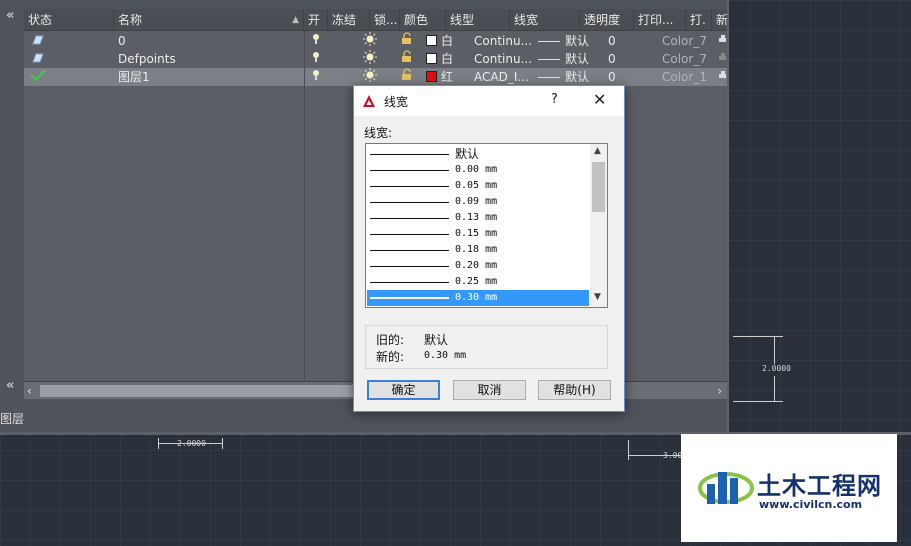 The height and width of the screenshot is (546, 911). What do you see at coordinates (209, 41) in the screenshot?
I see `layer-name: 0` at bounding box center [209, 41].